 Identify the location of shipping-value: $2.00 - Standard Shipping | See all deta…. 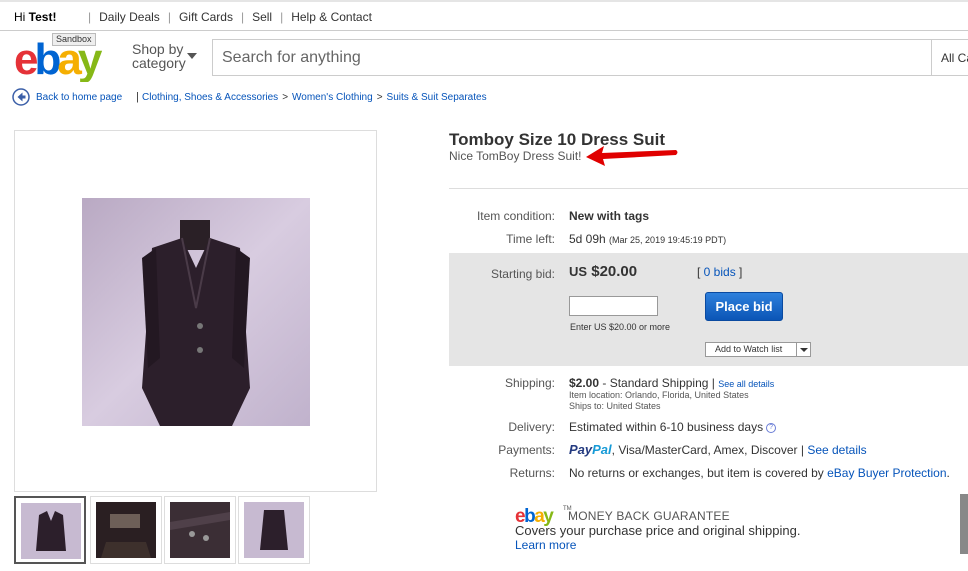
(671, 383).